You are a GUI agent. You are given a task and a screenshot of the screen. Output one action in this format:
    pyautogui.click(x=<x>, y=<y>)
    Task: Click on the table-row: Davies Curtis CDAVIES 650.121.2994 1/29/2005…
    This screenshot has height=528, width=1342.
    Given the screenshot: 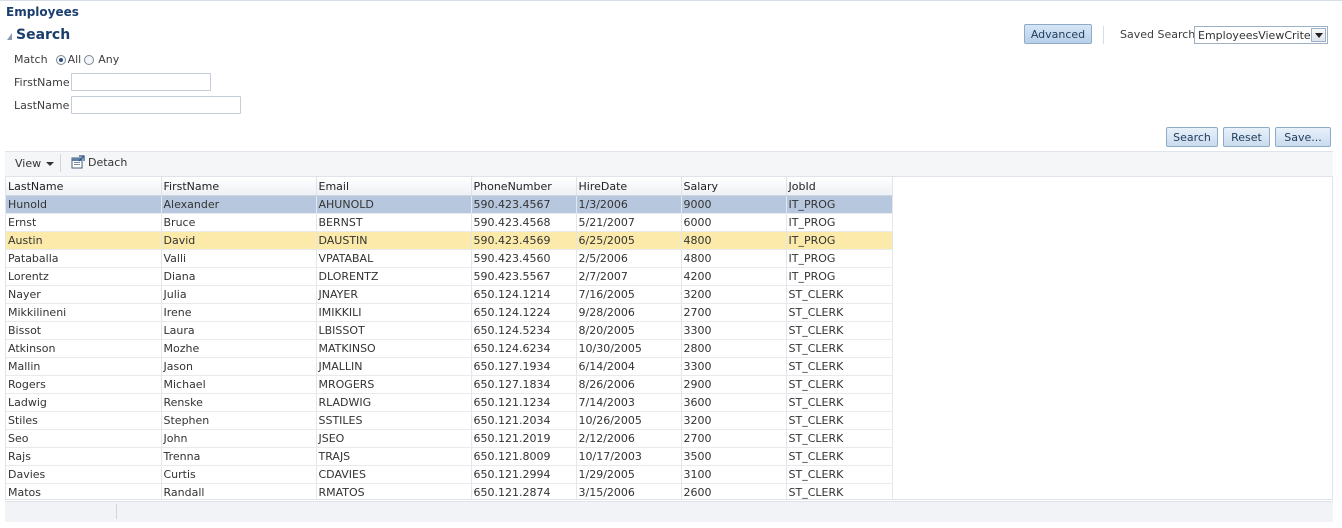 What is the action you would take?
    pyautogui.click(x=449, y=474)
    